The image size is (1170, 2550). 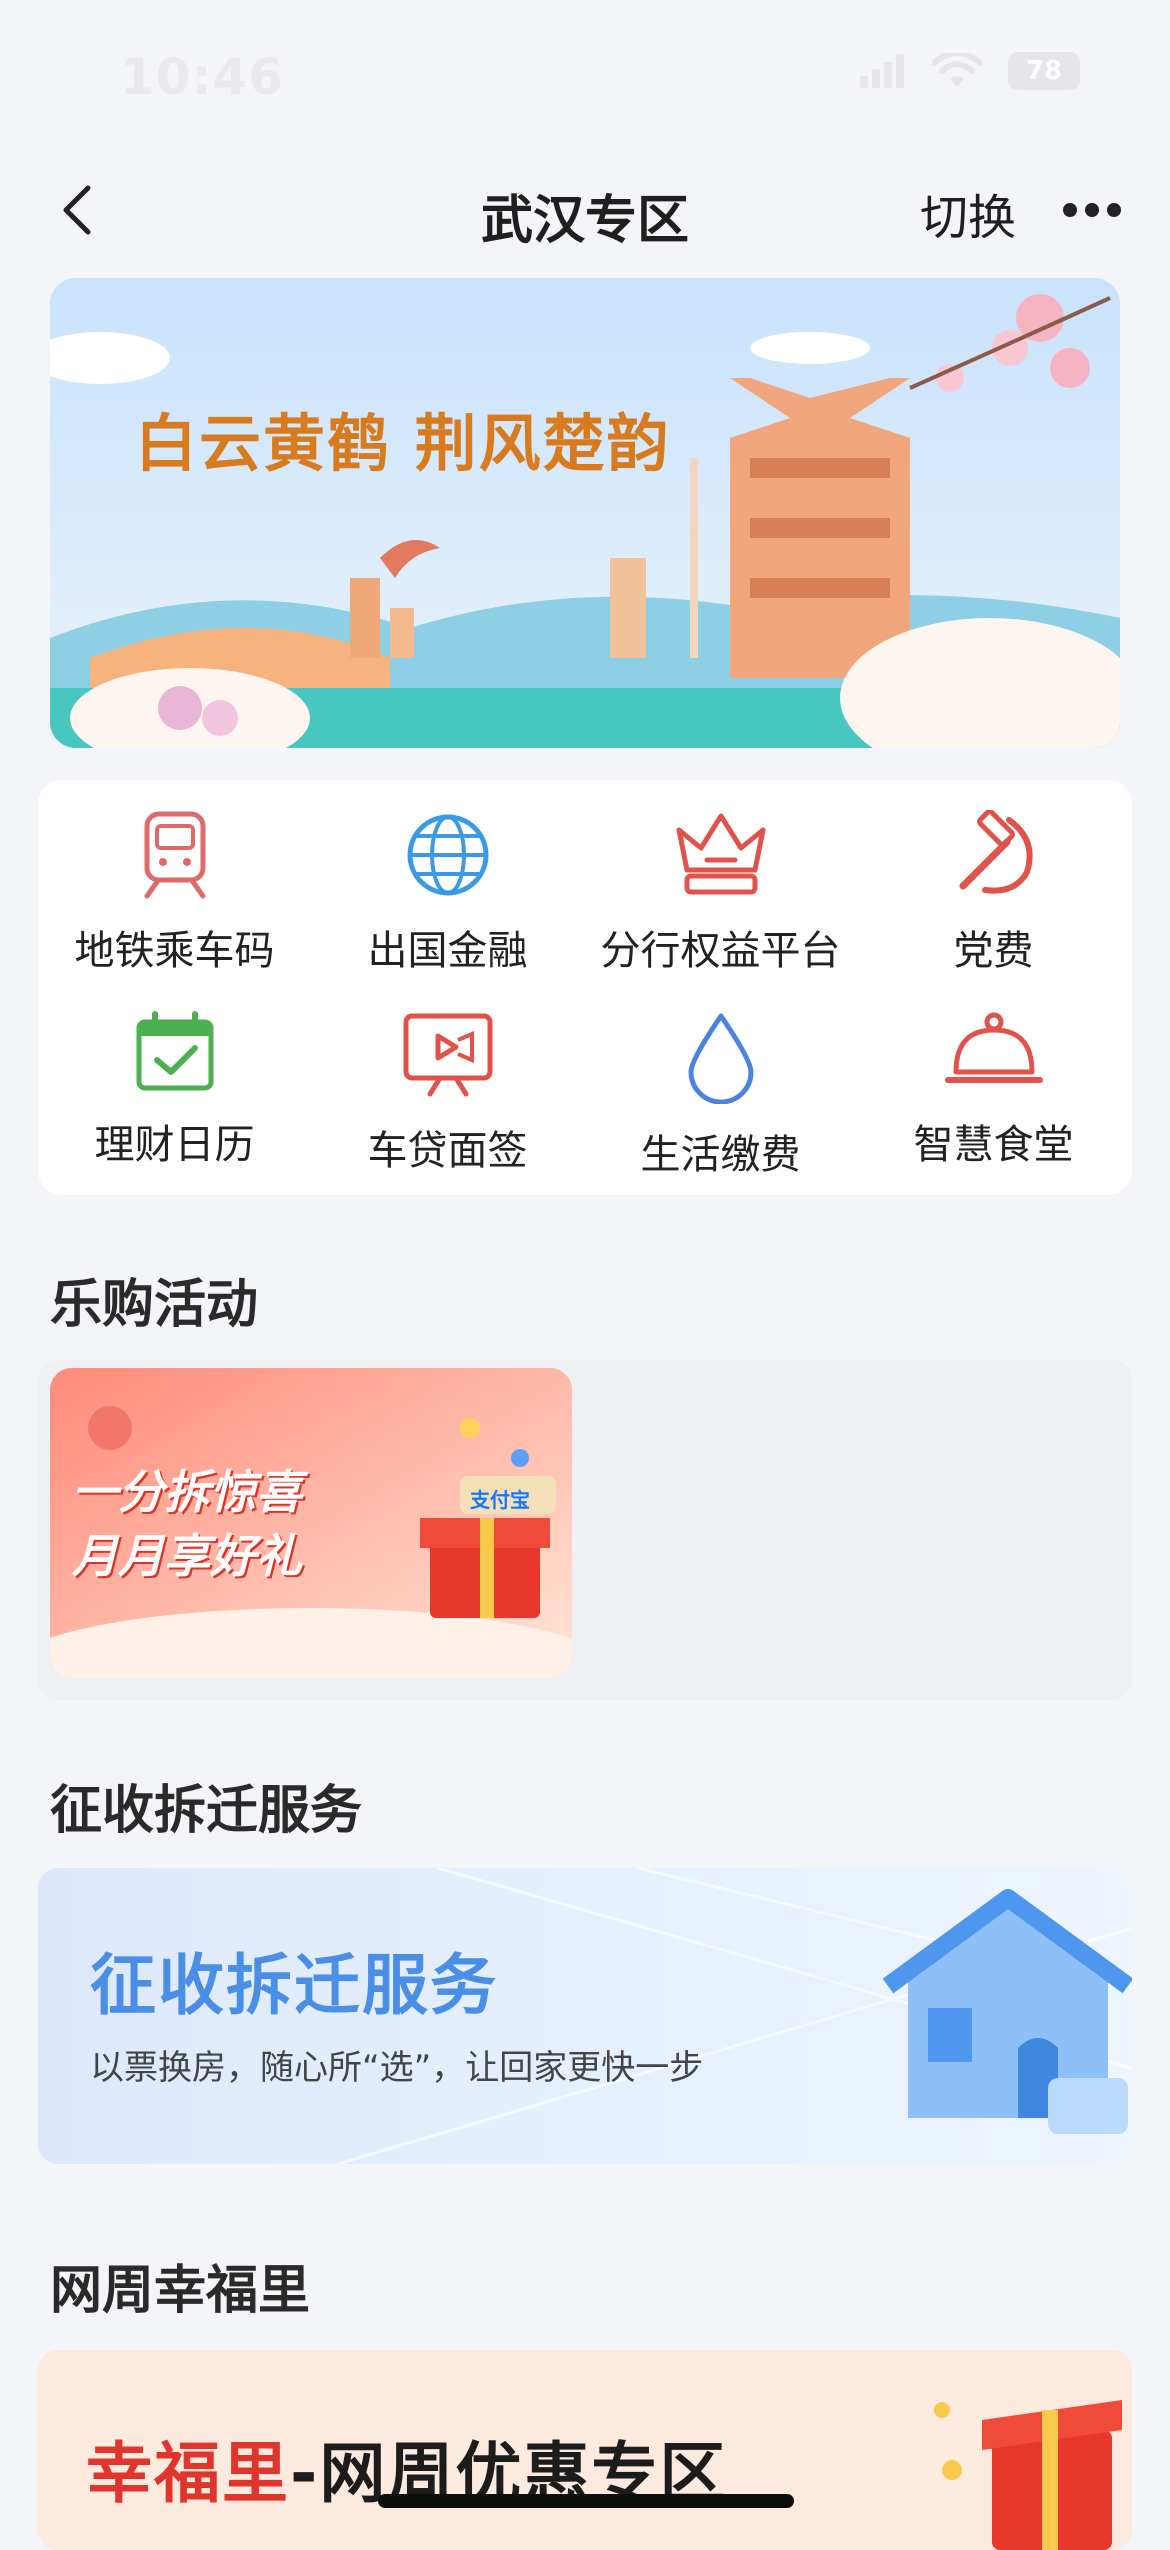 I want to click on activity-card: 一分拆惊喜 月月享好礼 支付宝, so click(x=311, y=1523).